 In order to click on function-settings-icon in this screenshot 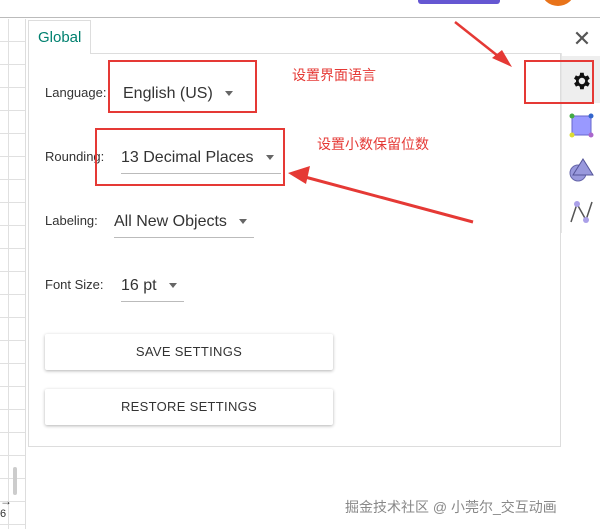, I will do `click(582, 212)`.